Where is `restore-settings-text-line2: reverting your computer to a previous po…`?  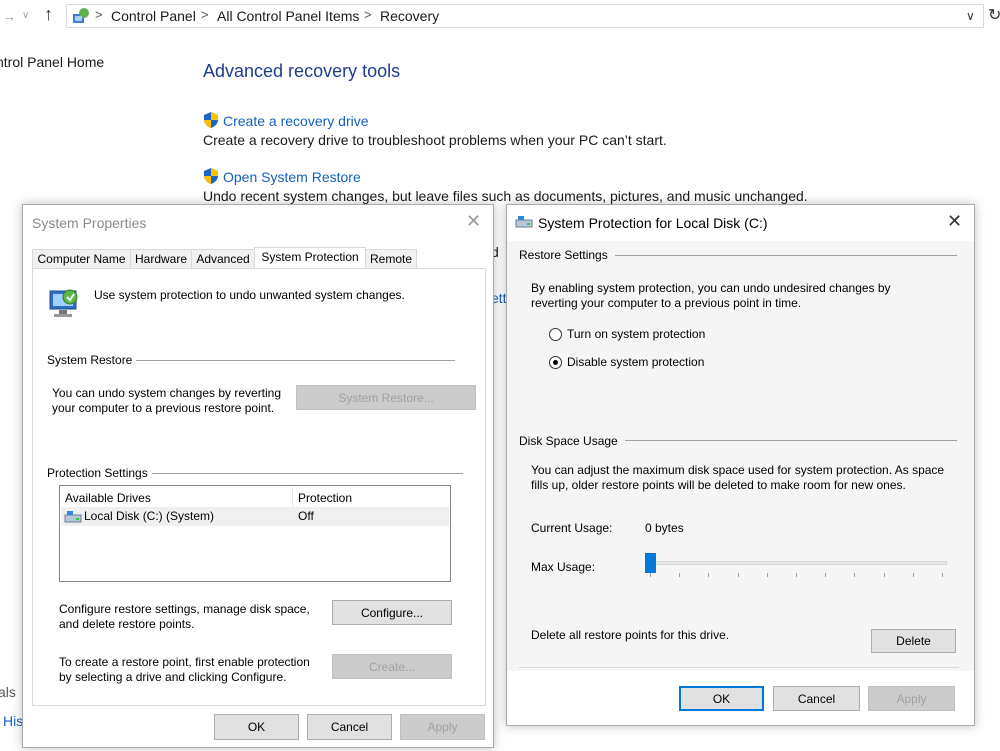 restore-settings-text-line2: reverting your computer to a previous po… is located at coordinates (666, 303).